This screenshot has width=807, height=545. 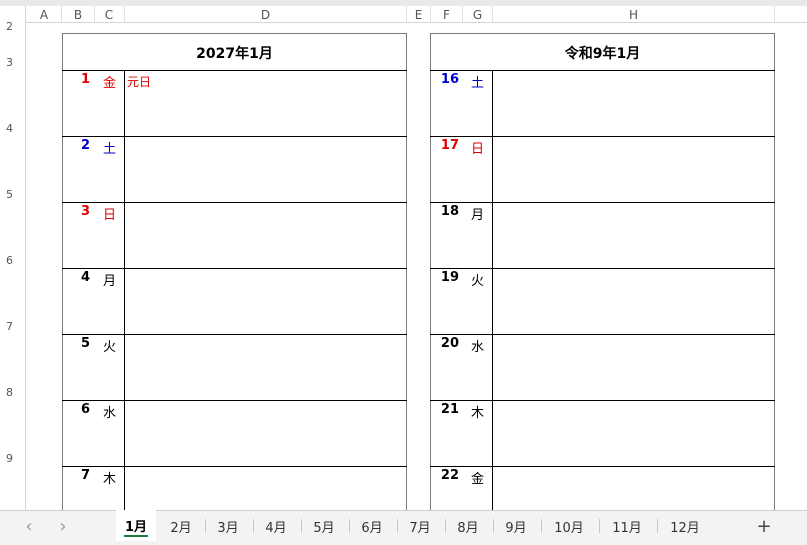 I want to click on left_days-date-number: 6, so click(x=79, y=409).